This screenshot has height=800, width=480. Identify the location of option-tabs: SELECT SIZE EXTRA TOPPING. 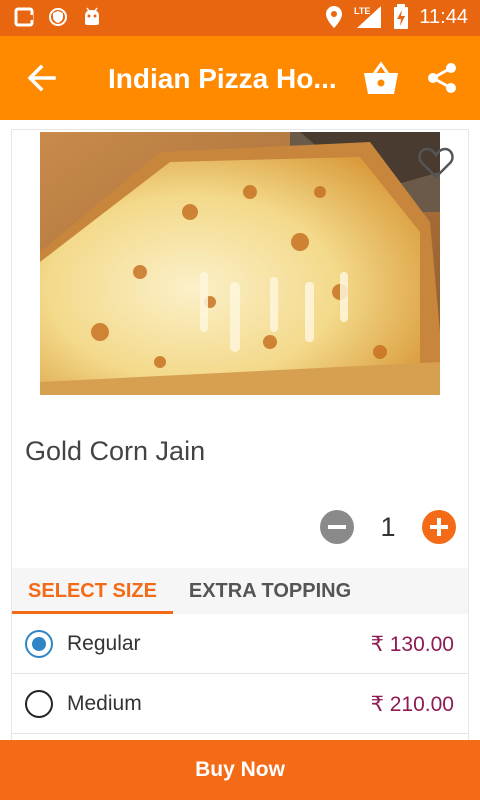
(240, 591).